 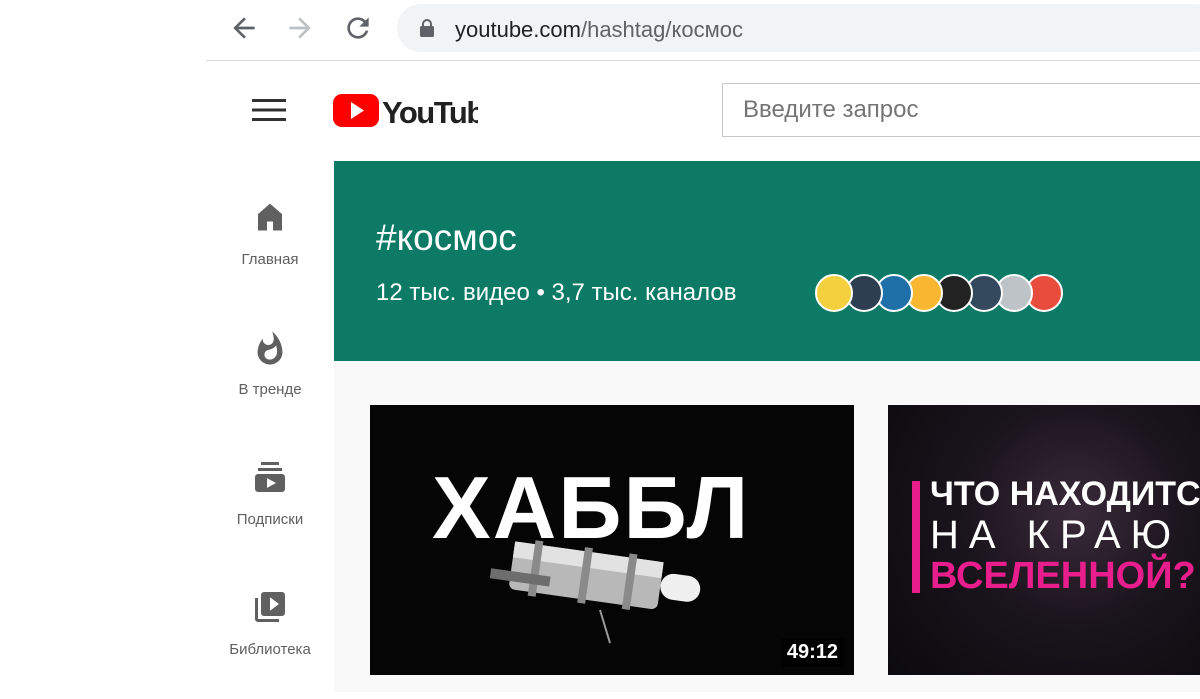 What do you see at coordinates (358, 28) in the screenshot?
I see `reload-icon` at bounding box center [358, 28].